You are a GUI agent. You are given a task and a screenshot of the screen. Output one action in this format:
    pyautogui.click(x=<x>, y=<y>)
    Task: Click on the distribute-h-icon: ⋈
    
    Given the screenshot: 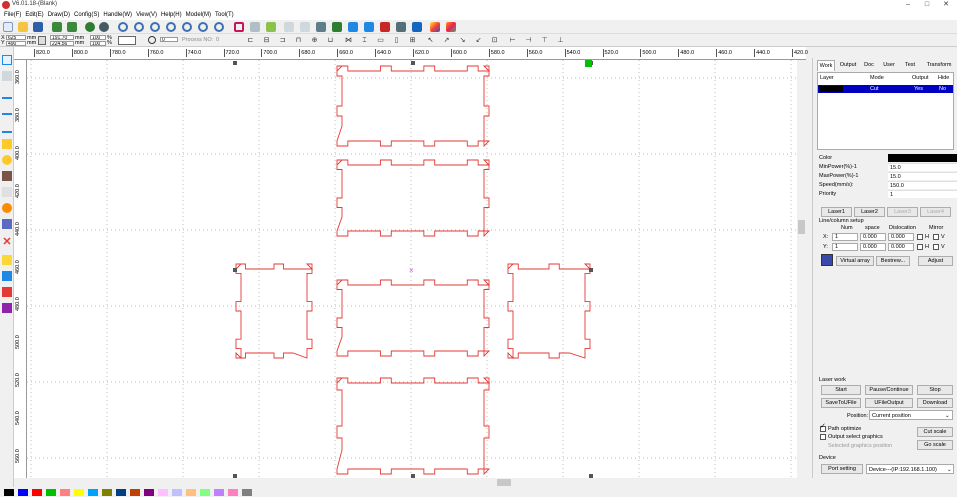 What is the action you would take?
    pyautogui.click(x=348, y=41)
    